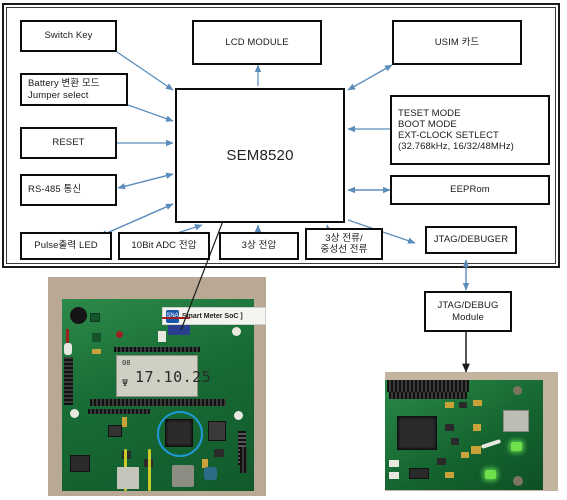 This screenshot has width=567, height=500. What do you see at coordinates (448, 135) in the screenshot?
I see `box-mode-clock-line3: EXT-CLOCK SETLECT` at bounding box center [448, 135].